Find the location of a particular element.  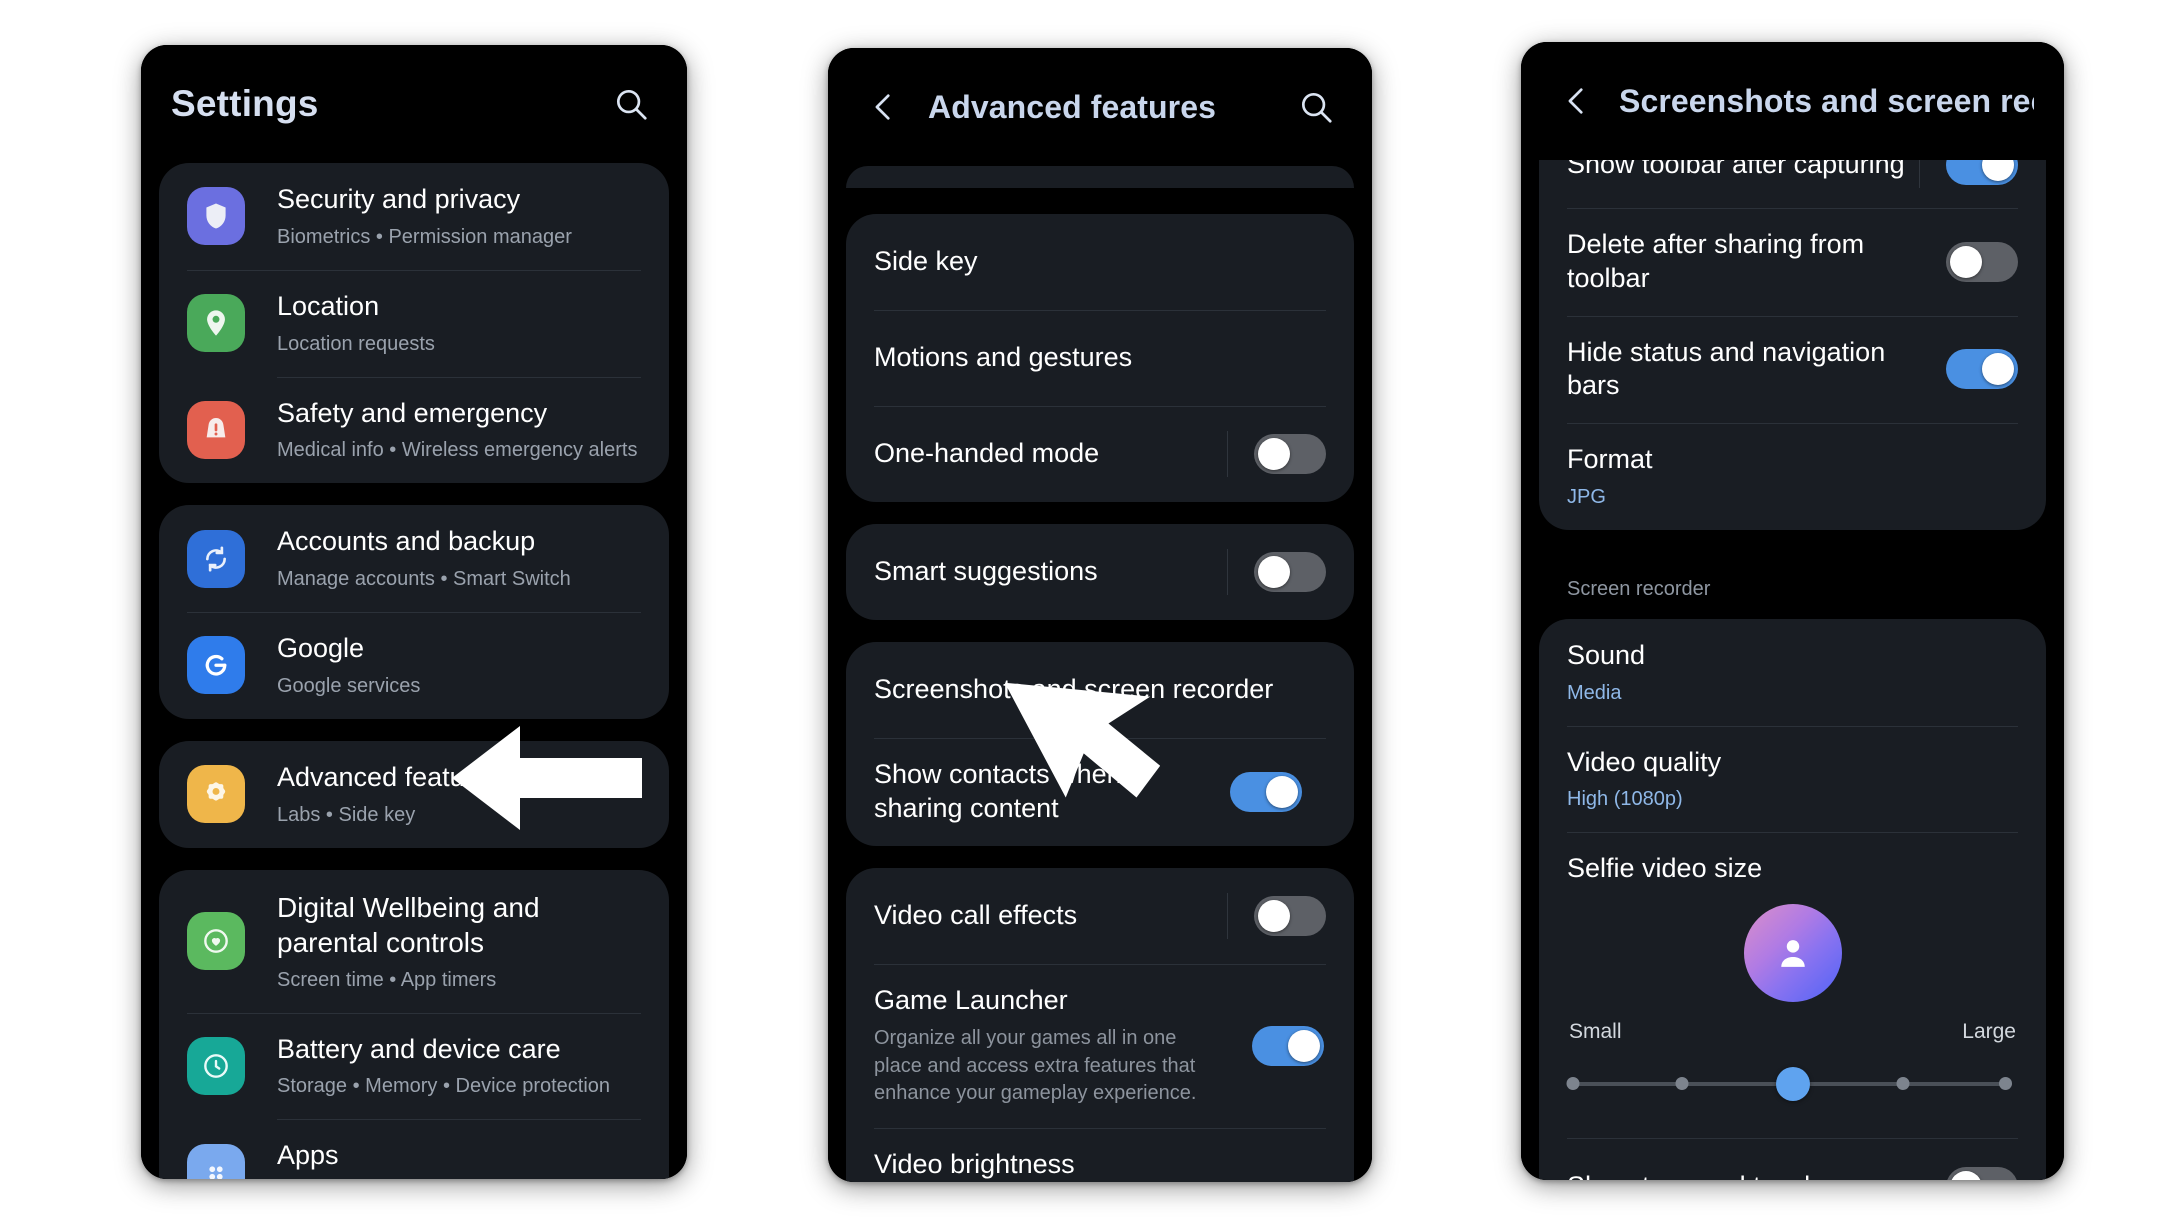

row-text: Show taps and touches is located at coordinates (1743, 1165).